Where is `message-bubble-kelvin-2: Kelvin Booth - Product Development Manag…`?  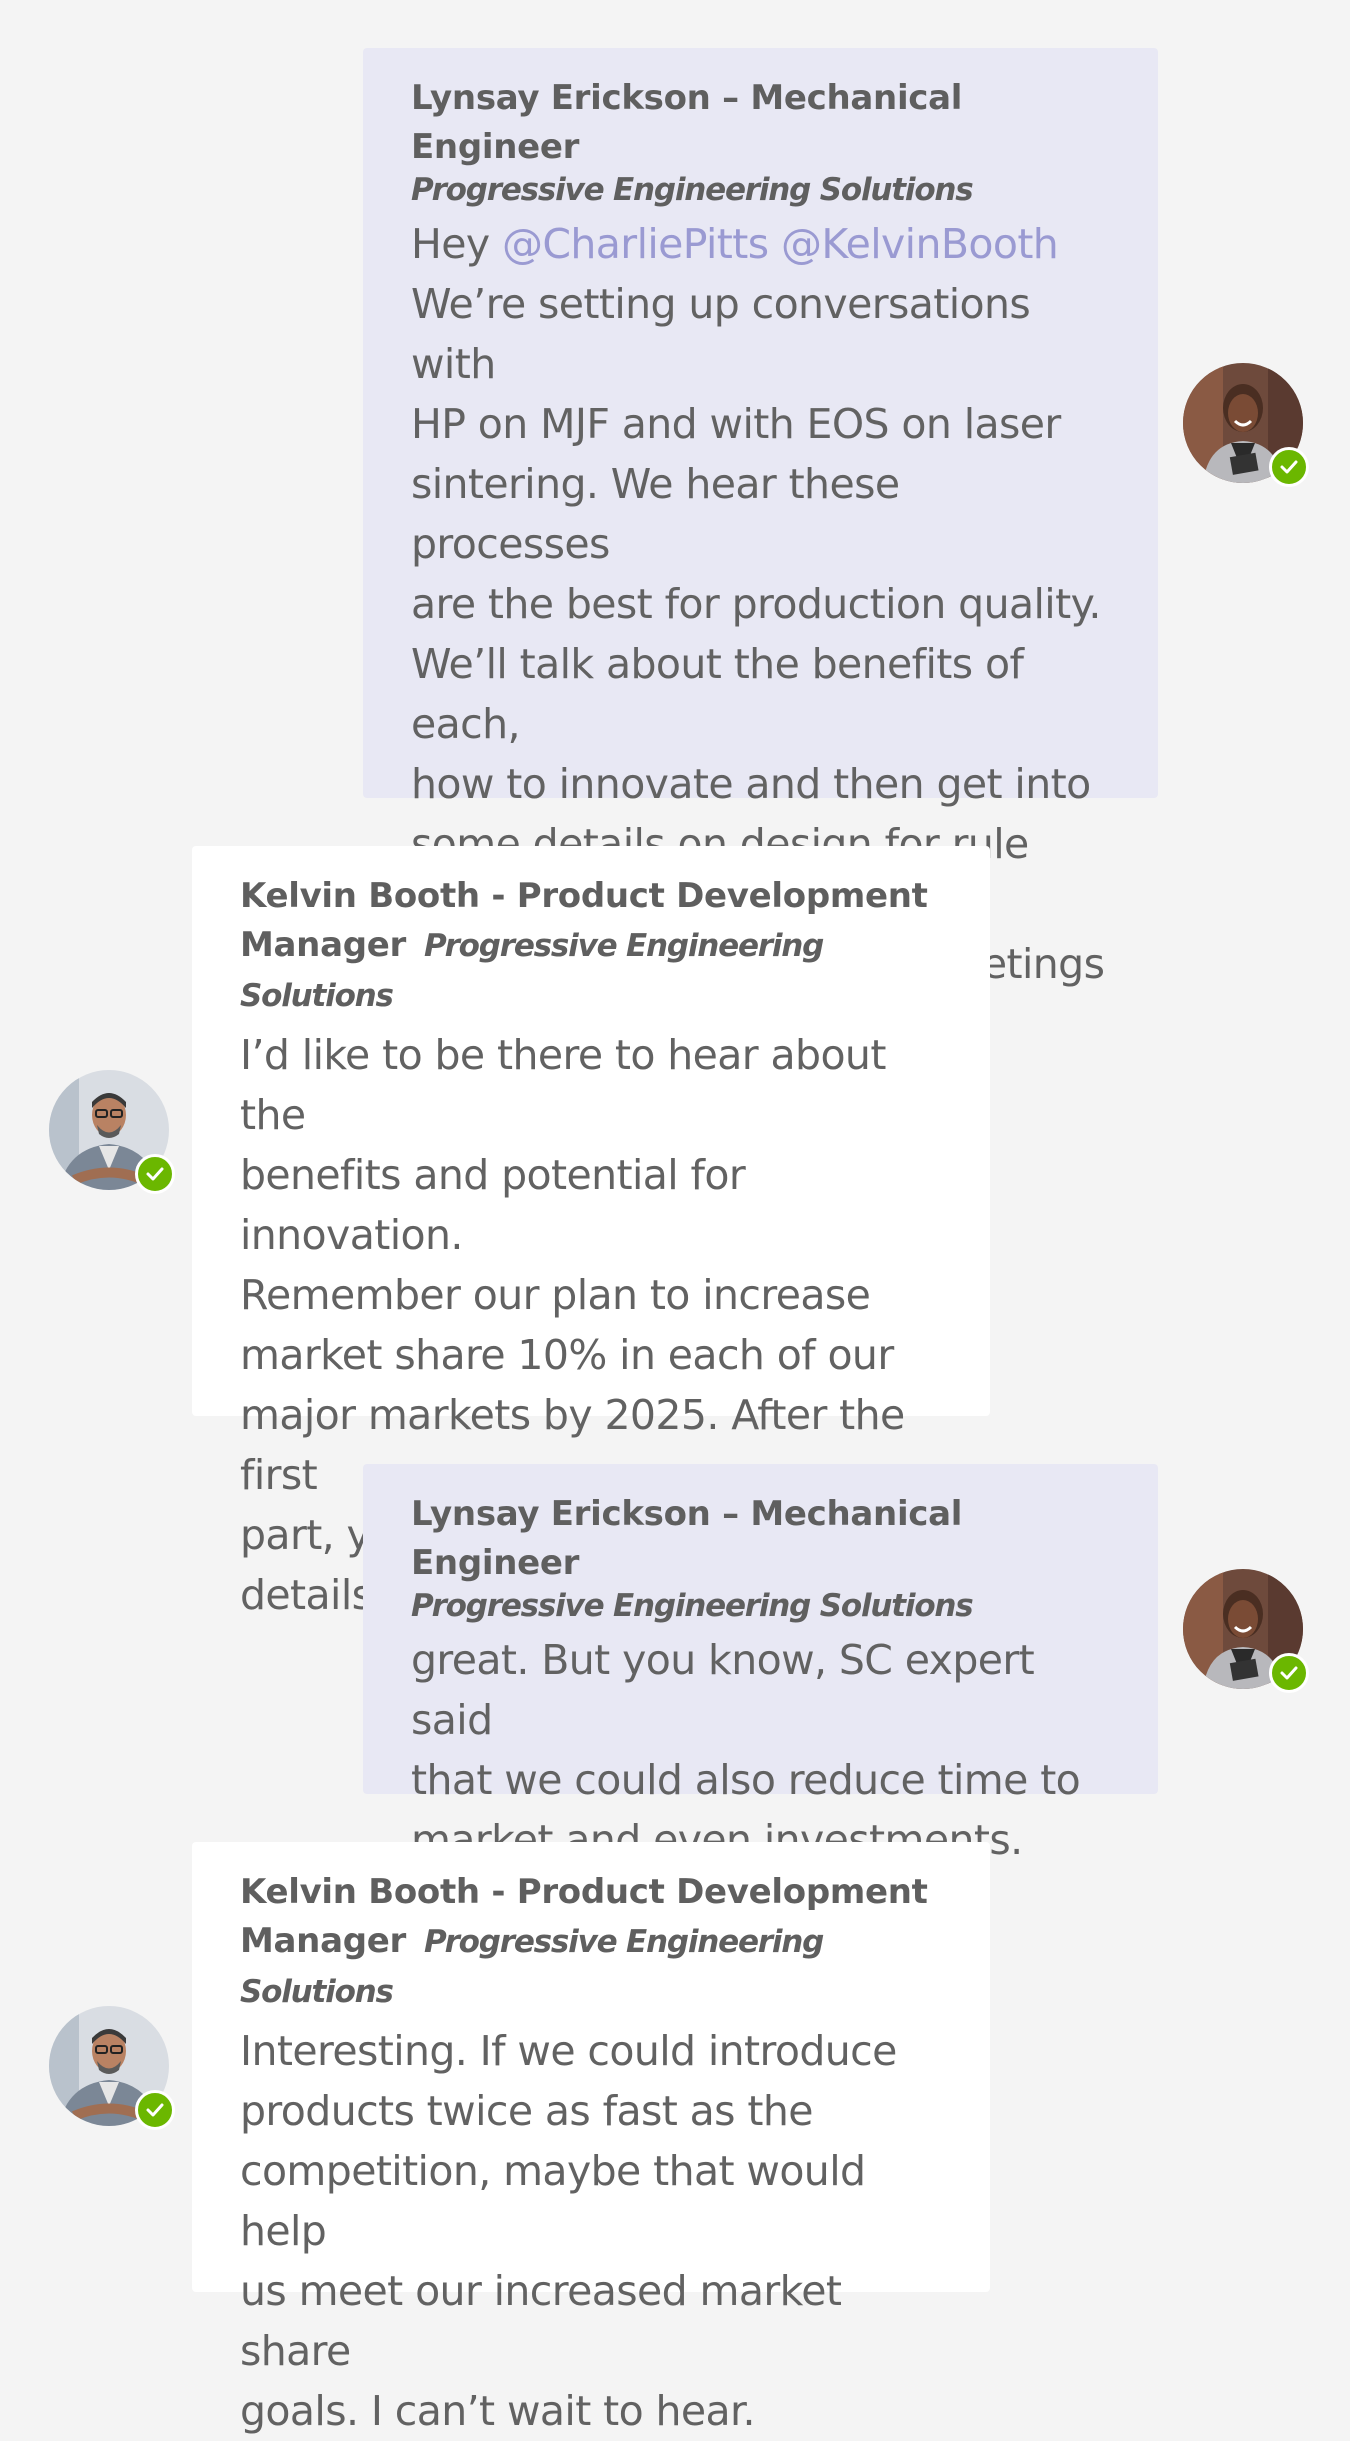 message-bubble-kelvin-2: Kelvin Booth - Product Development Manag… is located at coordinates (591, 2138).